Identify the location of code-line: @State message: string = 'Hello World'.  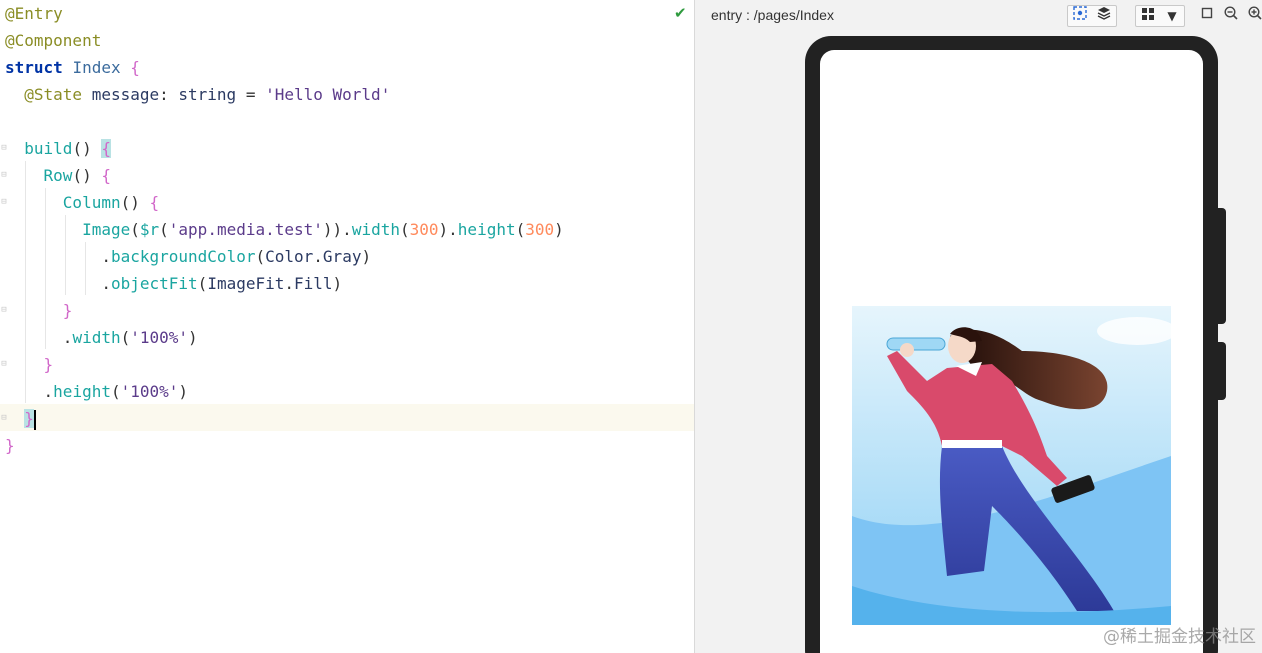
(197, 94).